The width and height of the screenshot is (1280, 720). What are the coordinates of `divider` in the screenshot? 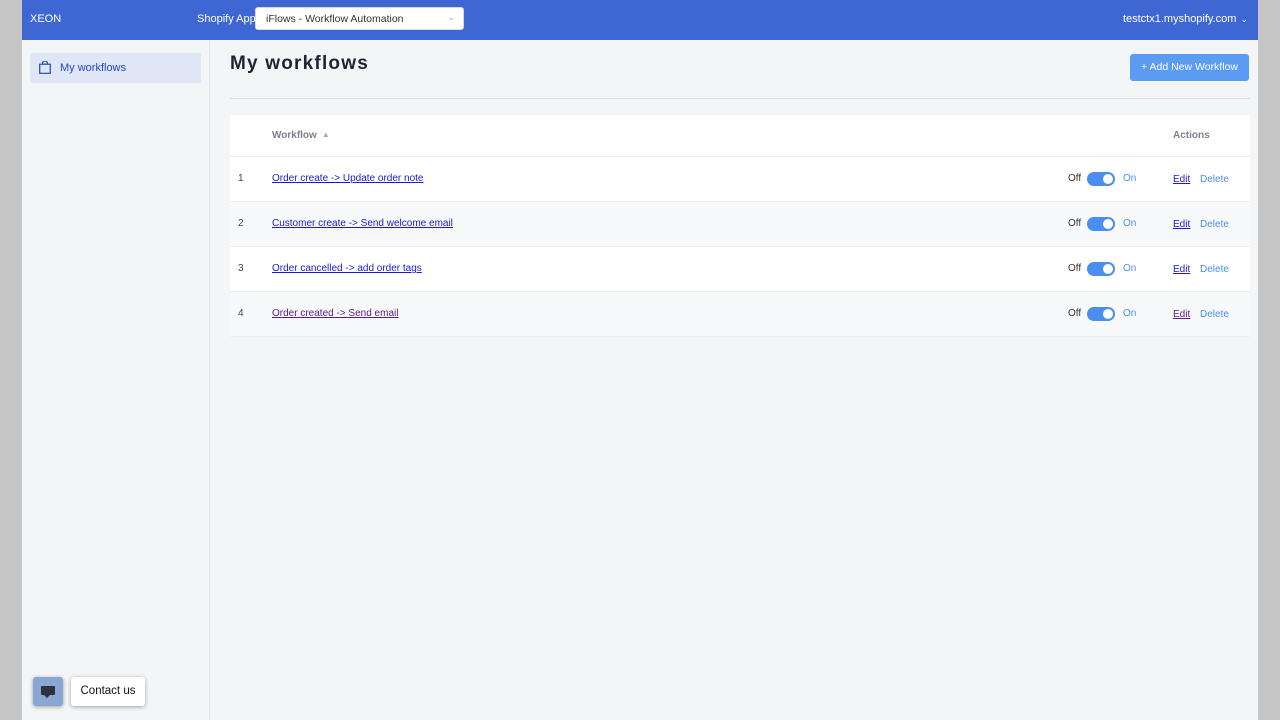 It's located at (740, 98).